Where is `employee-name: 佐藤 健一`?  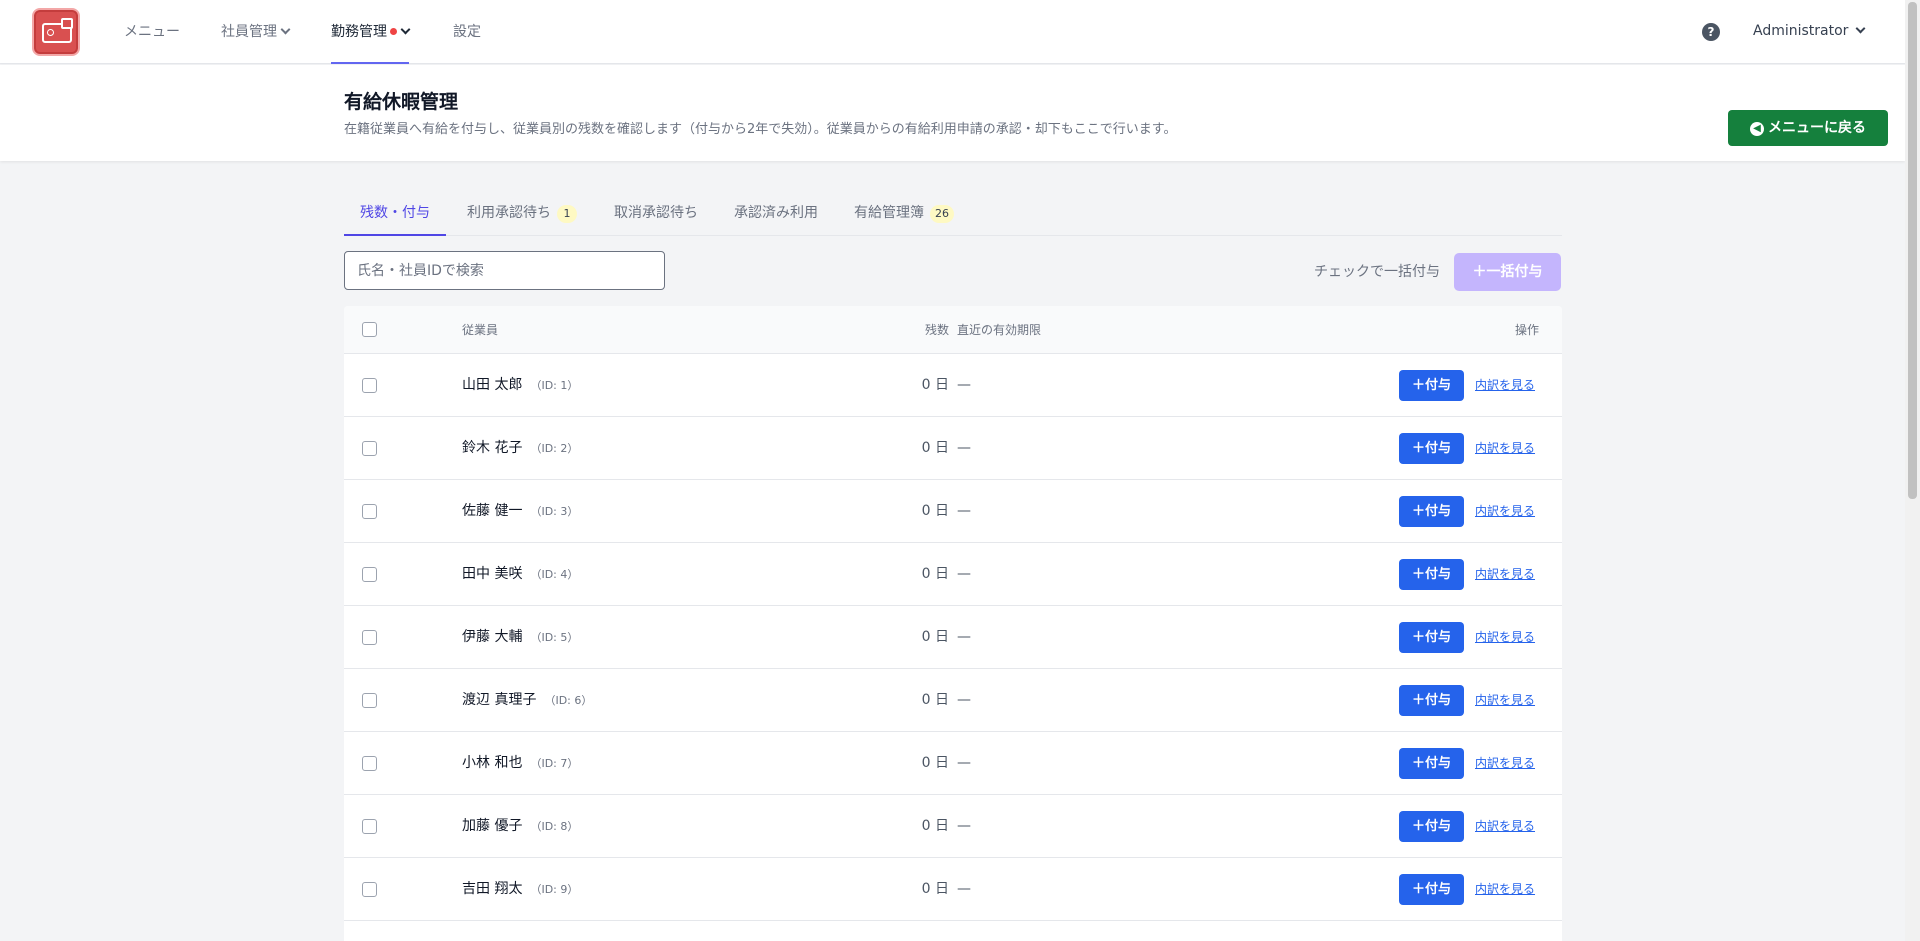
employee-name: 佐藤 健一 is located at coordinates (492, 511).